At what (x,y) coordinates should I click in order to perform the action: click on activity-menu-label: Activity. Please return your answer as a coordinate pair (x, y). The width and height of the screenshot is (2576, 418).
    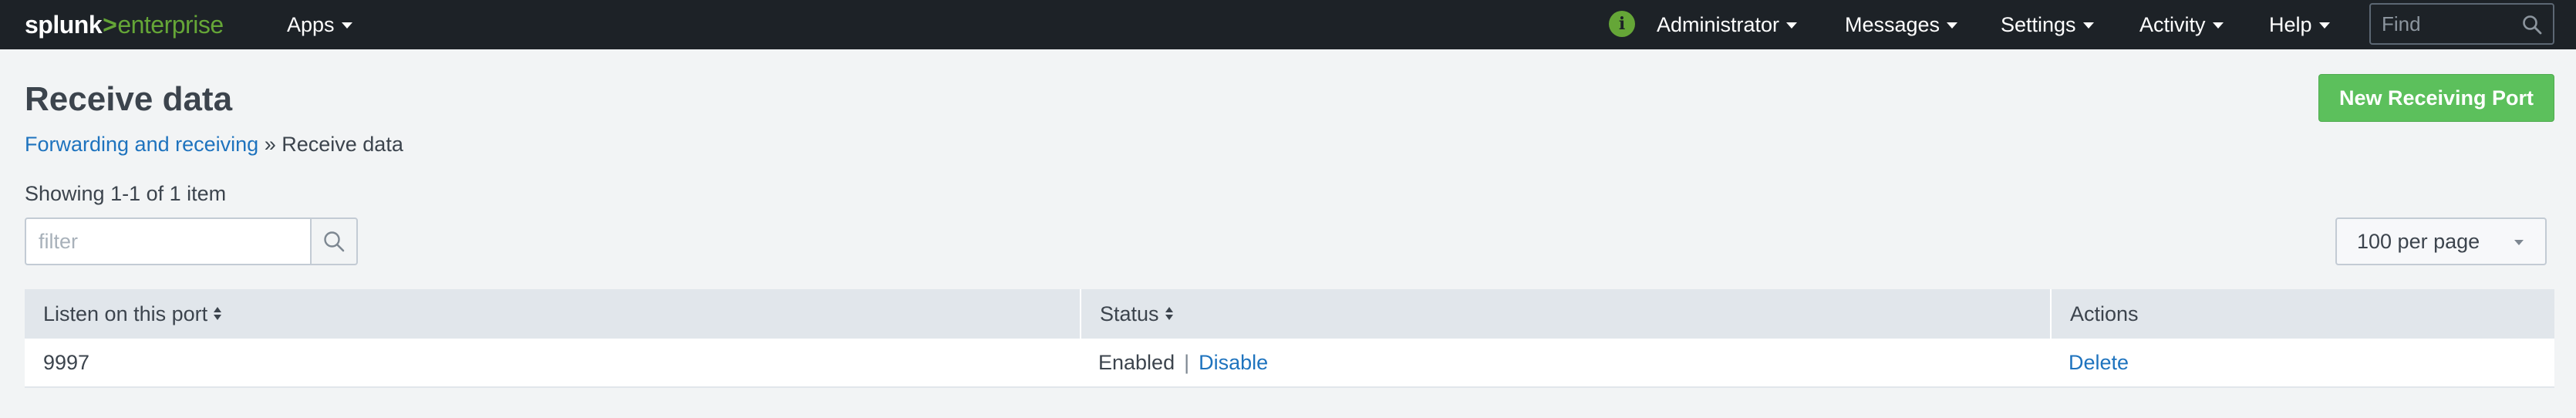
    Looking at the image, I should click on (2172, 24).